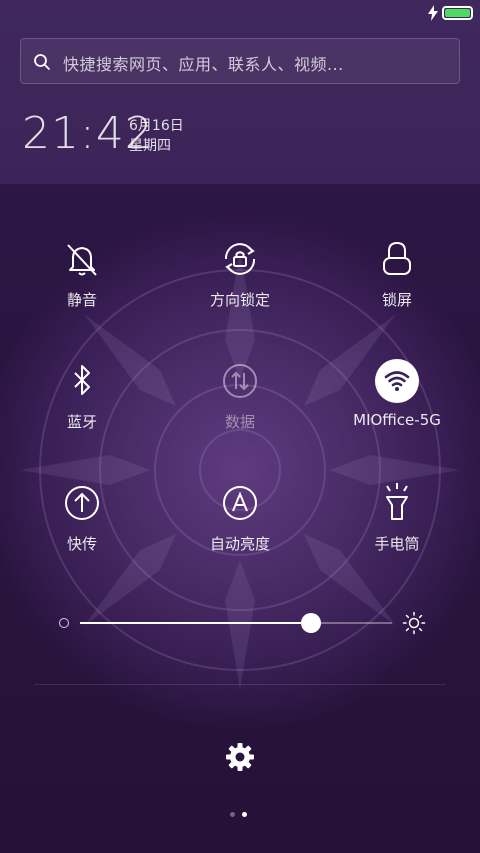 This screenshot has width=480, height=853. I want to click on search-icon, so click(42, 62).